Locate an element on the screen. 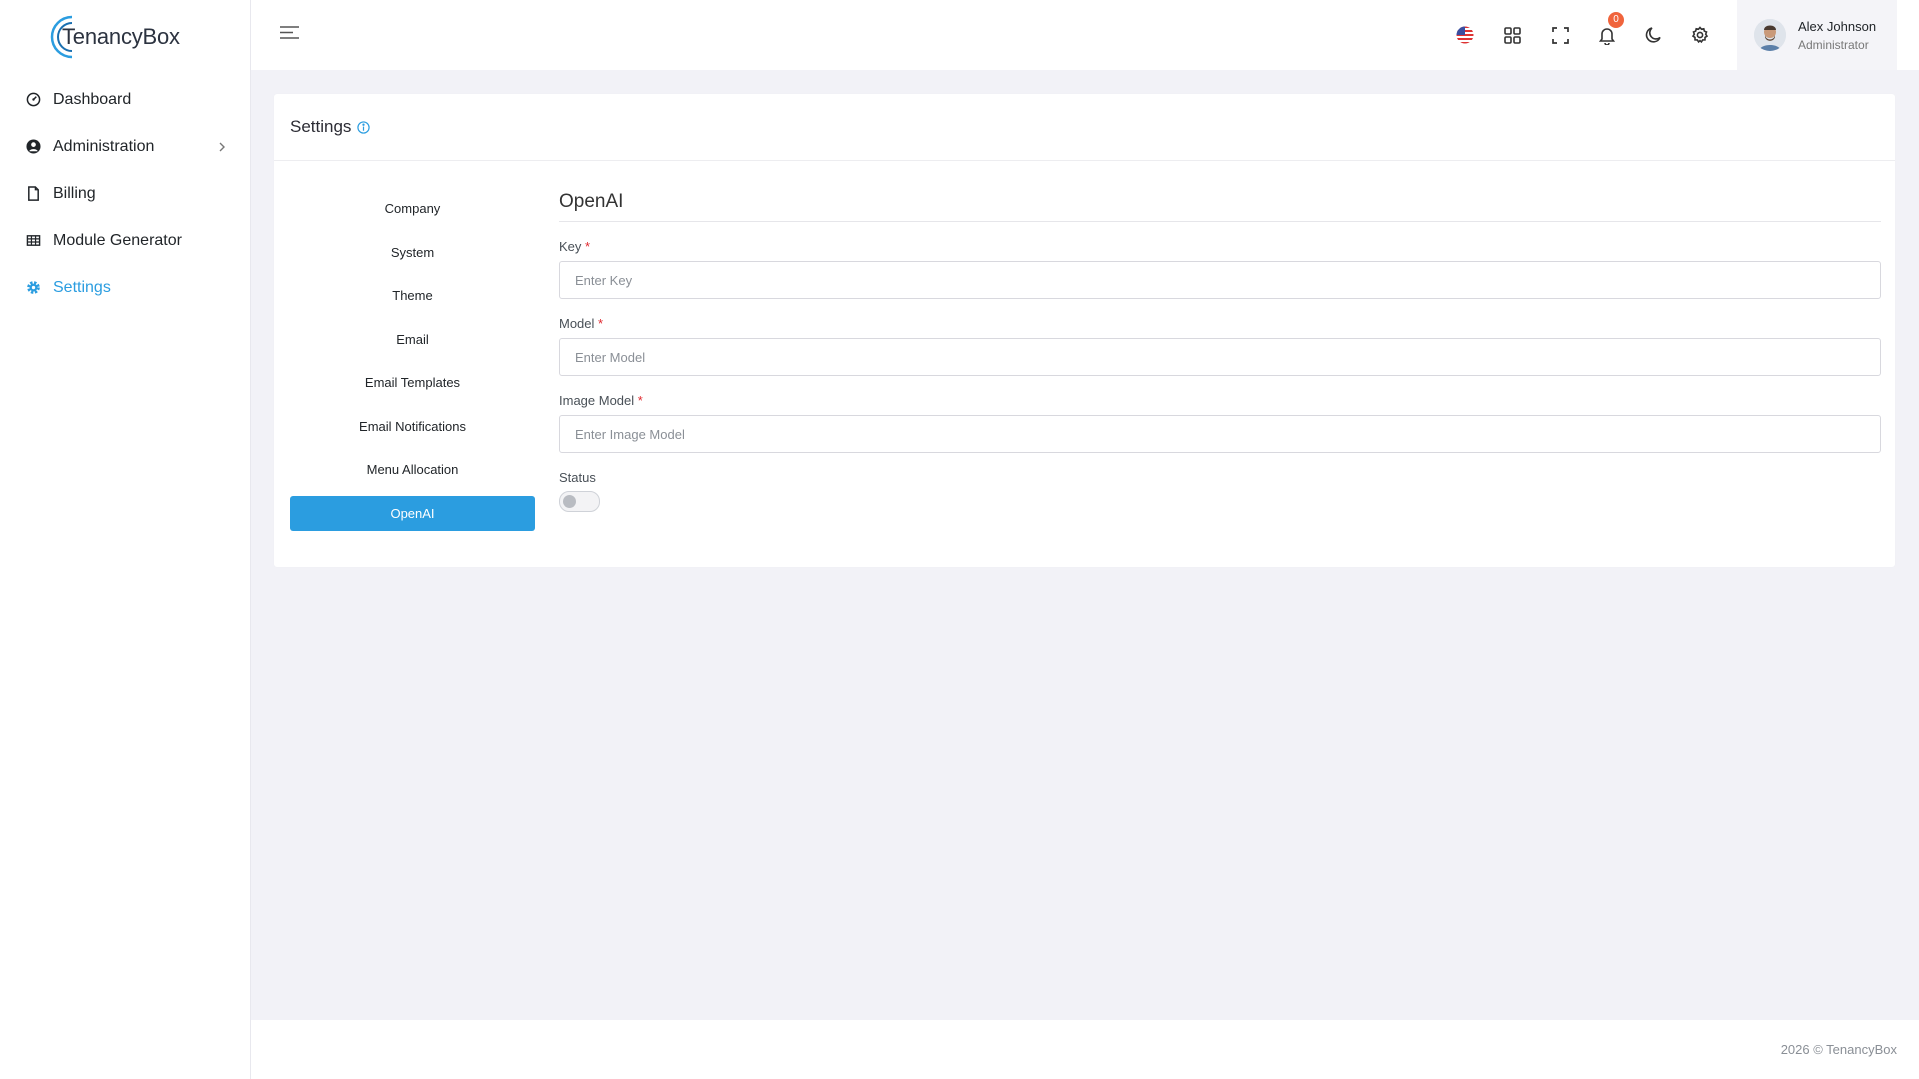 Image resolution: width=1919 pixels, height=1079 pixels. sidebar-item-dashboard: Dashboard is located at coordinates (125, 99).